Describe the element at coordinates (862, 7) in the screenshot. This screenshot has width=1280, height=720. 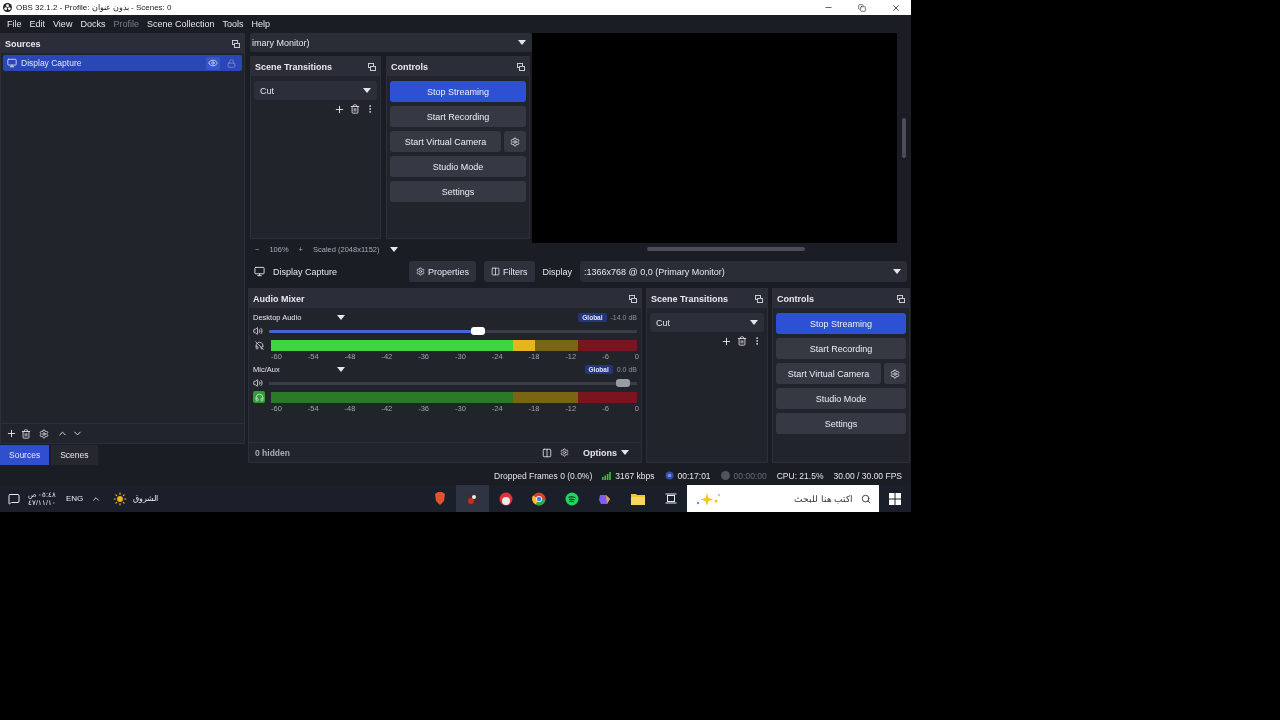
I see `restore-icon` at that location.